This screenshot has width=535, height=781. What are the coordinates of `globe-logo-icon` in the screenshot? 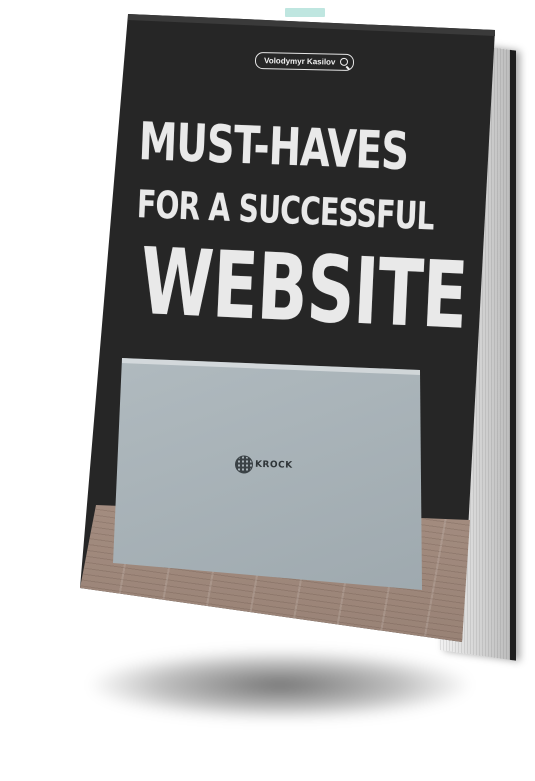 It's located at (244, 464).